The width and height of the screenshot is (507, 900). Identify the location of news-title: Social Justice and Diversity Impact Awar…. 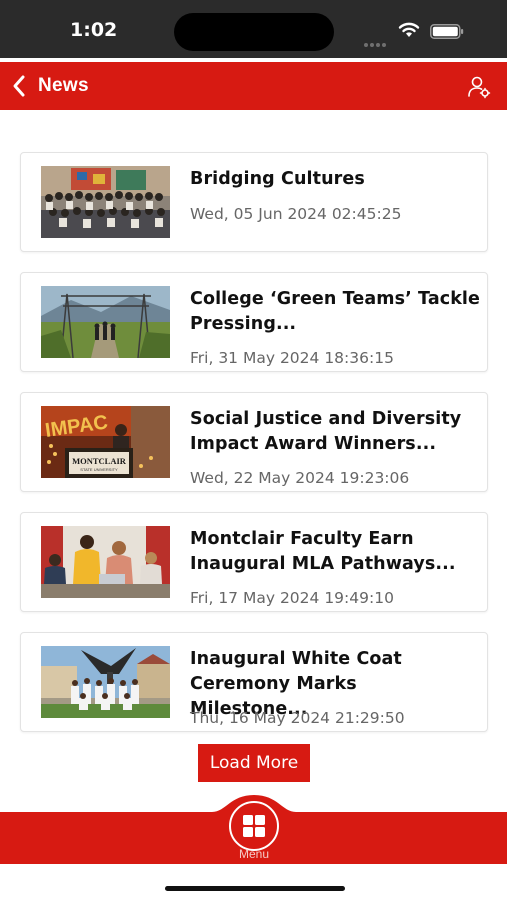
(326, 431).